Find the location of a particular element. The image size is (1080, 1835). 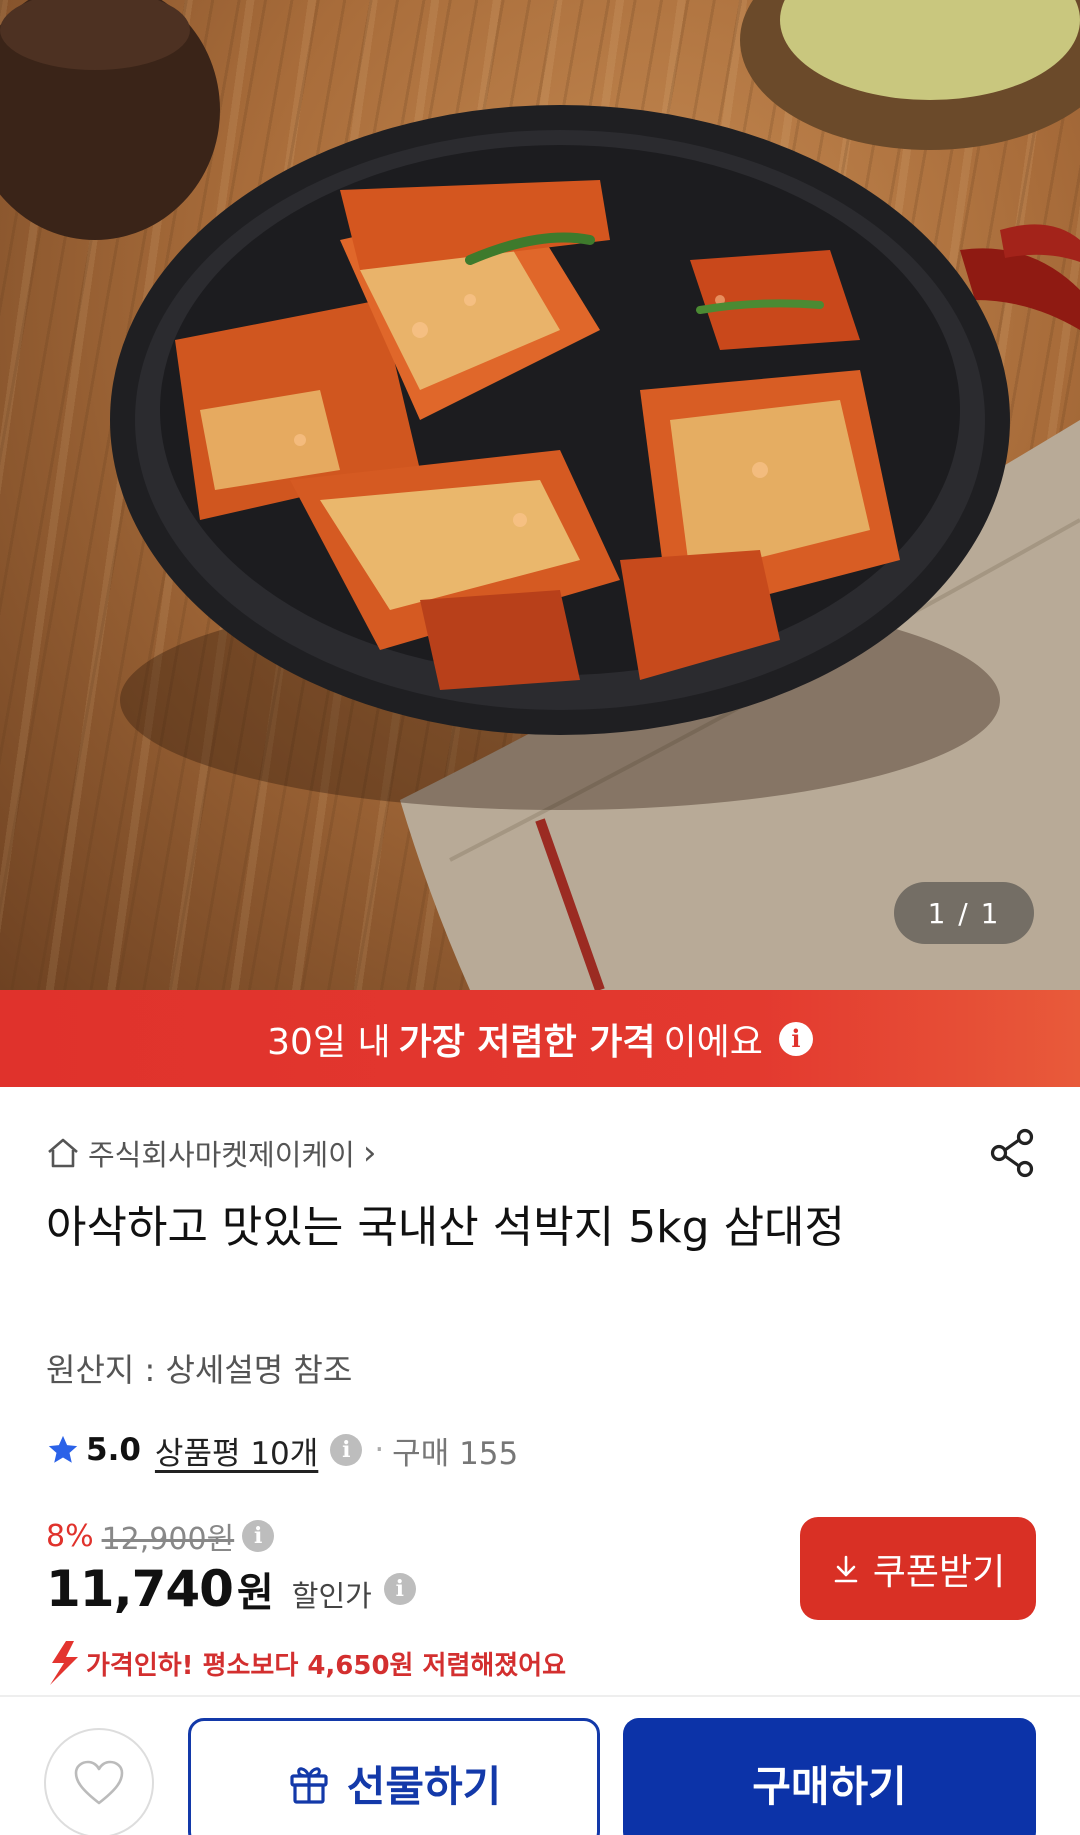

share-button is located at coordinates (1013, 1153).